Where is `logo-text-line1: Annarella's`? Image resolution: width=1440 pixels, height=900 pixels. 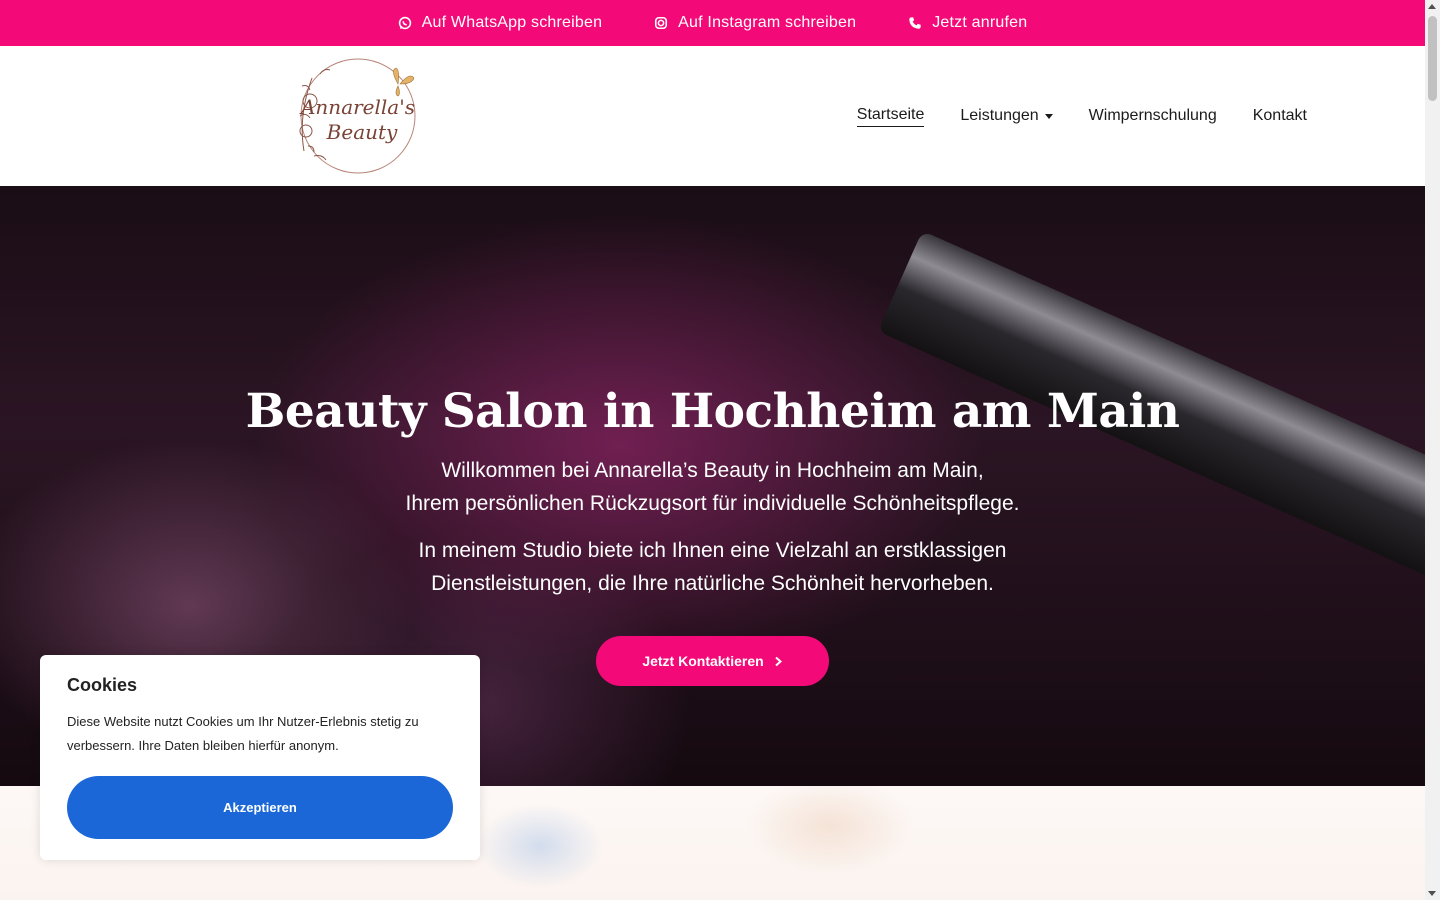 logo-text-line1: Annarella's is located at coordinates (357, 107).